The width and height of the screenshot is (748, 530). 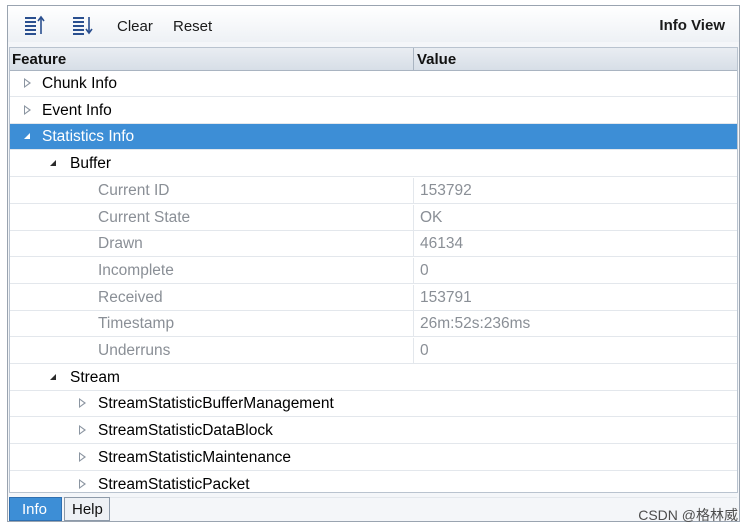 What do you see at coordinates (134, 350) in the screenshot?
I see `feature-label: Underruns` at bounding box center [134, 350].